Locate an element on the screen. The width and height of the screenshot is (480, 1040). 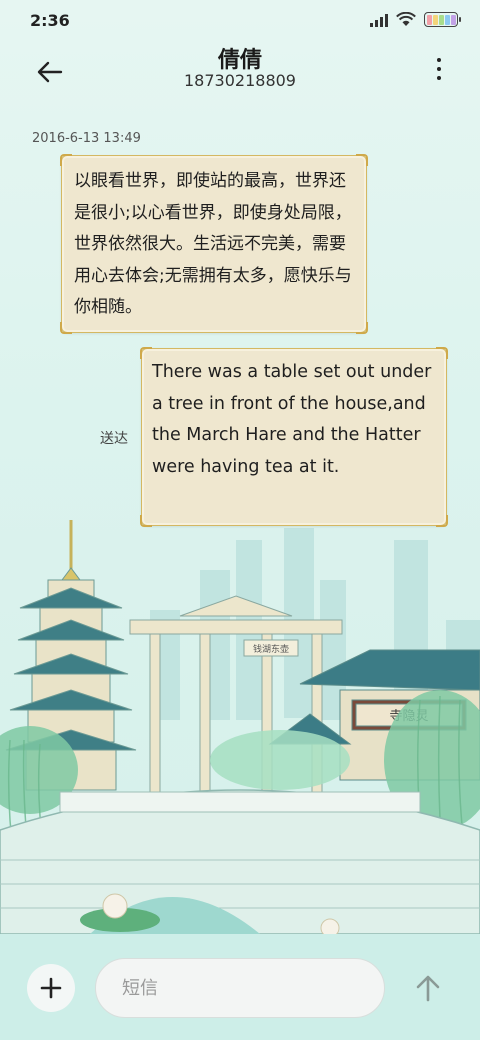
plus-icon is located at coordinates (51, 988).